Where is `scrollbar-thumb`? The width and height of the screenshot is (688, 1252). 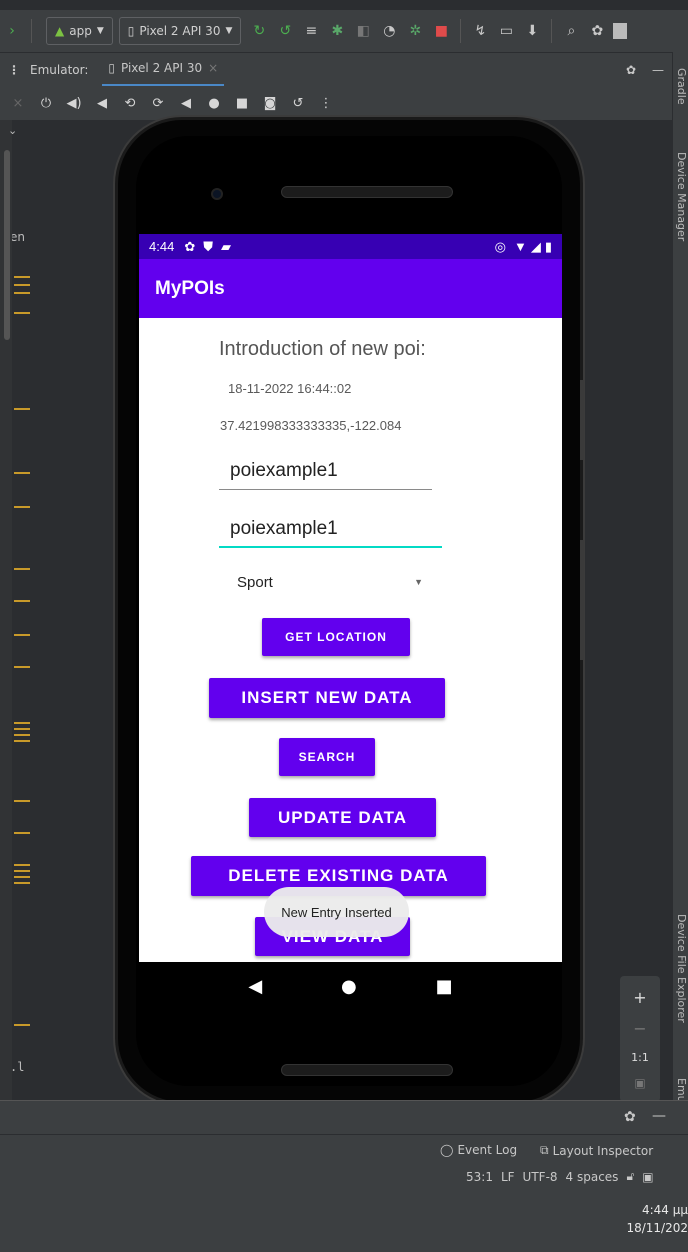
scrollbar-thumb is located at coordinates (7, 245).